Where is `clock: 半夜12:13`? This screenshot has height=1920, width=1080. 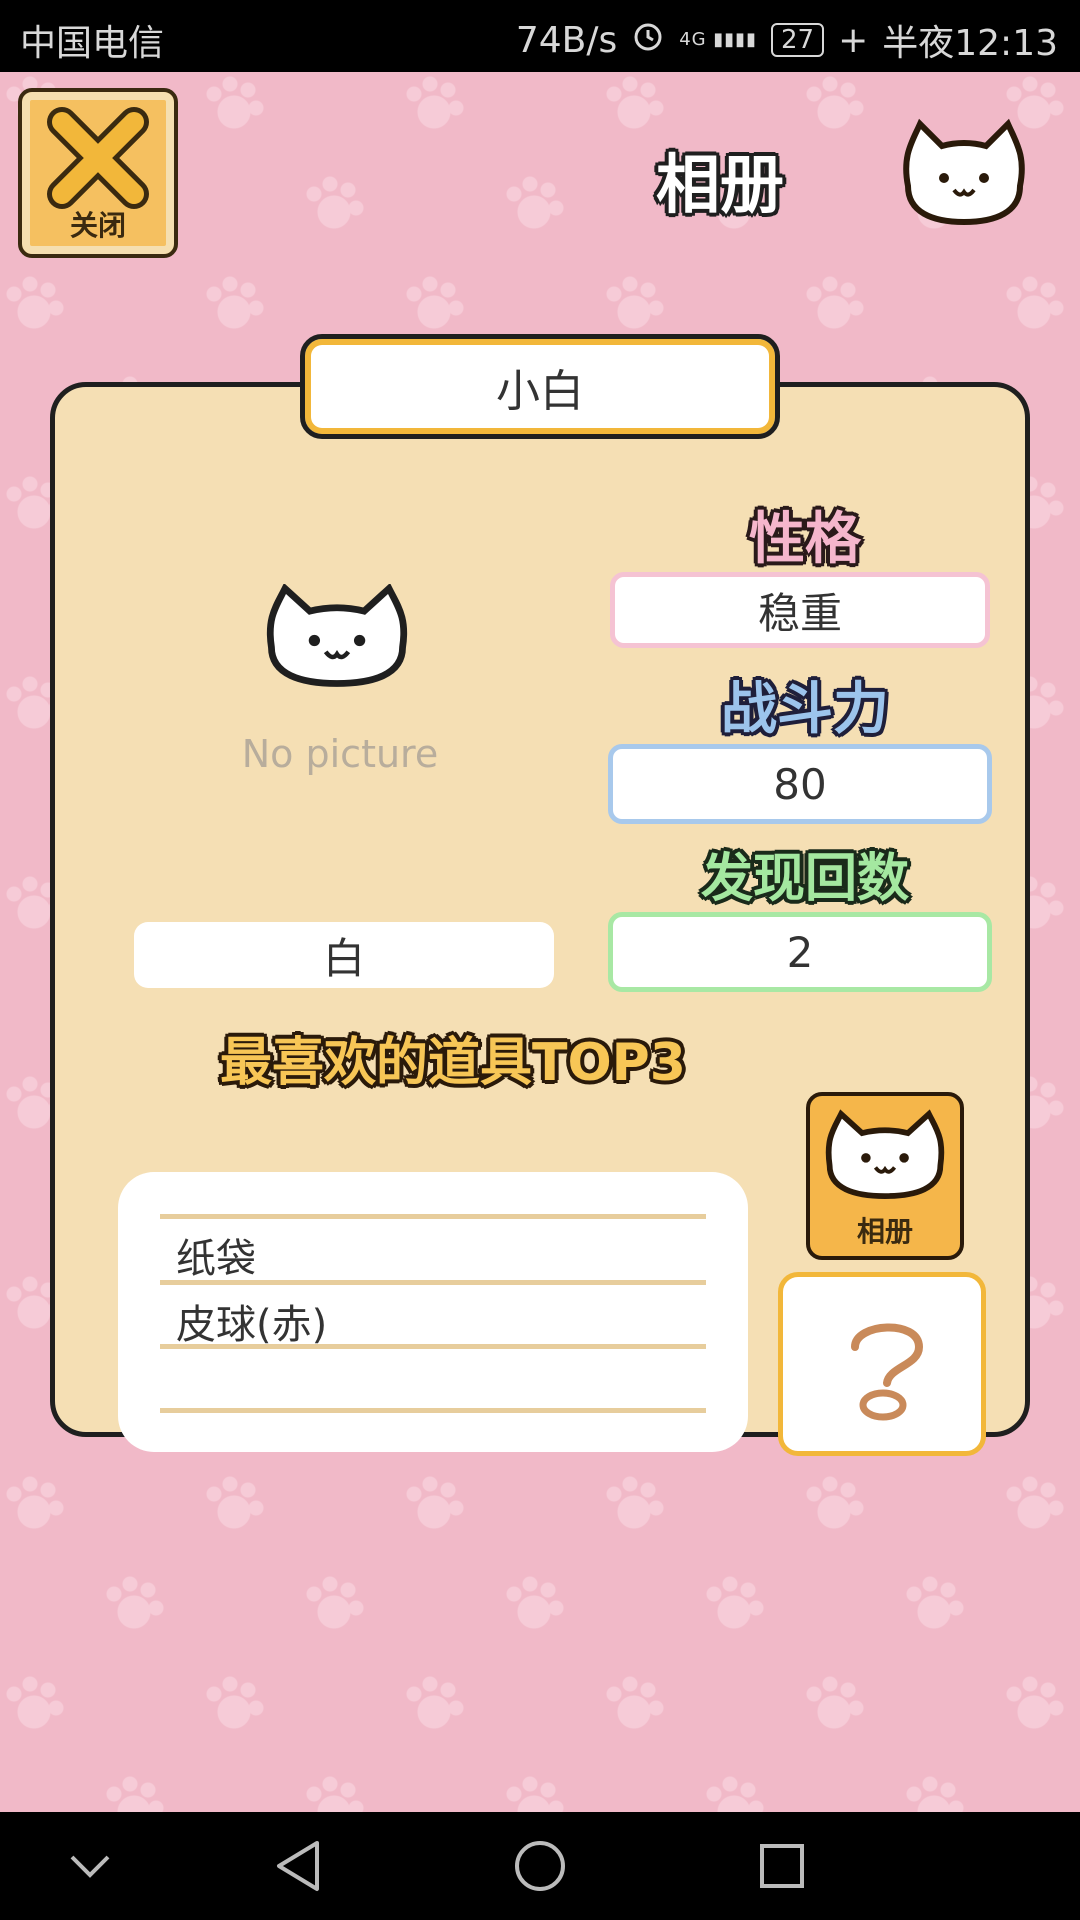 clock: 半夜12:13 is located at coordinates (970, 43).